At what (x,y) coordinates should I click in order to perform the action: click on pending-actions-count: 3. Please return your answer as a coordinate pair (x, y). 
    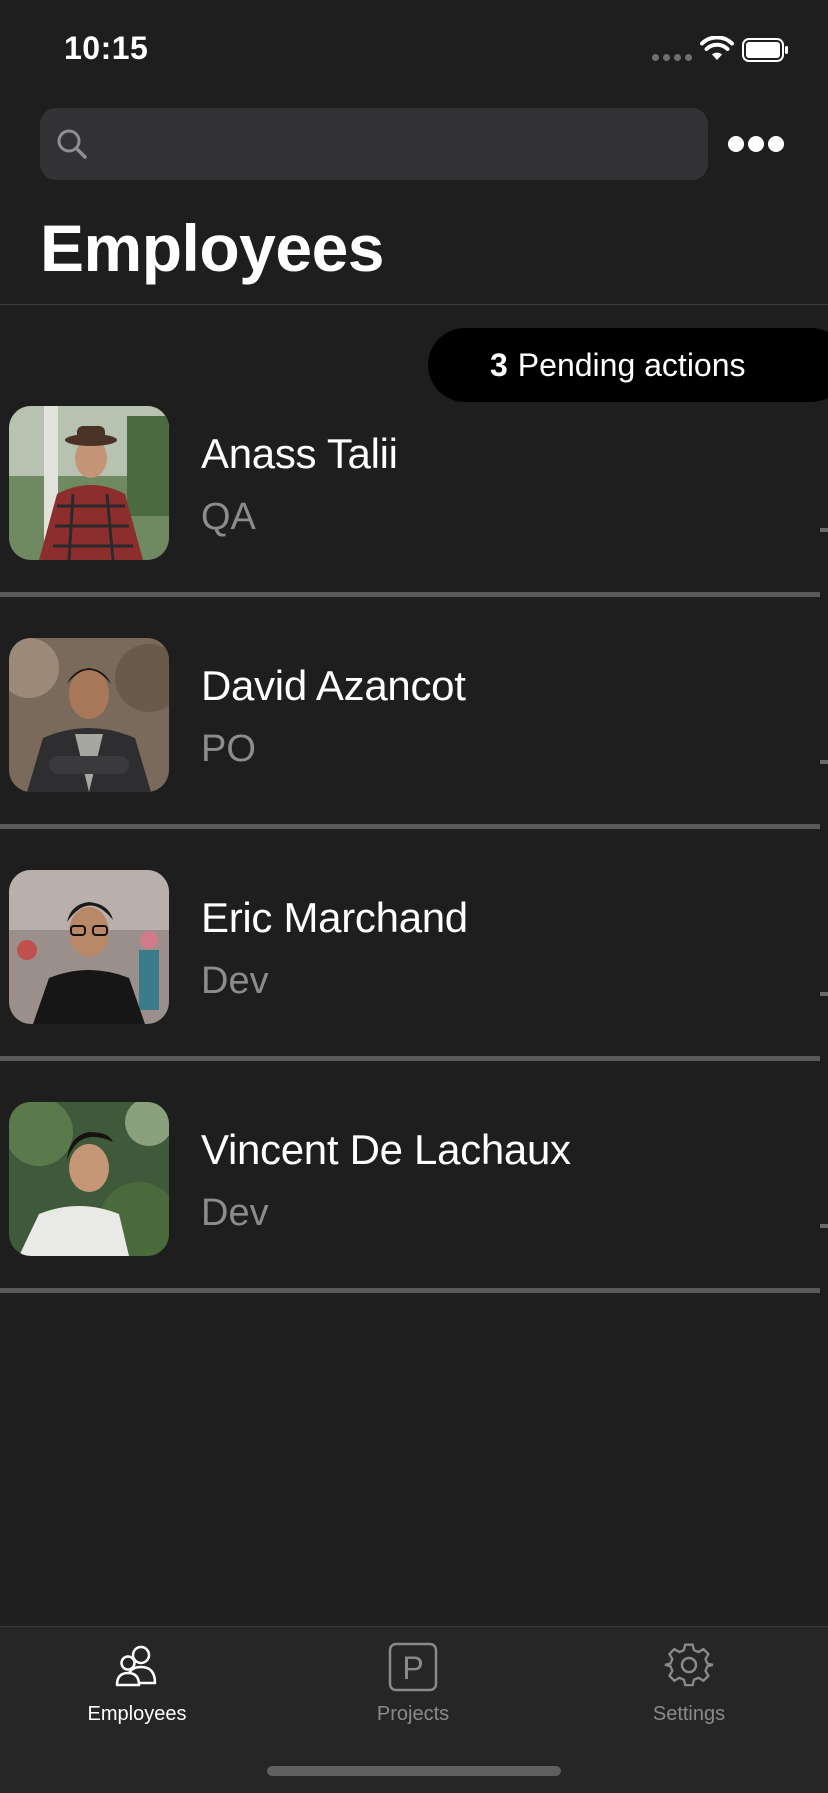
    Looking at the image, I should click on (499, 364).